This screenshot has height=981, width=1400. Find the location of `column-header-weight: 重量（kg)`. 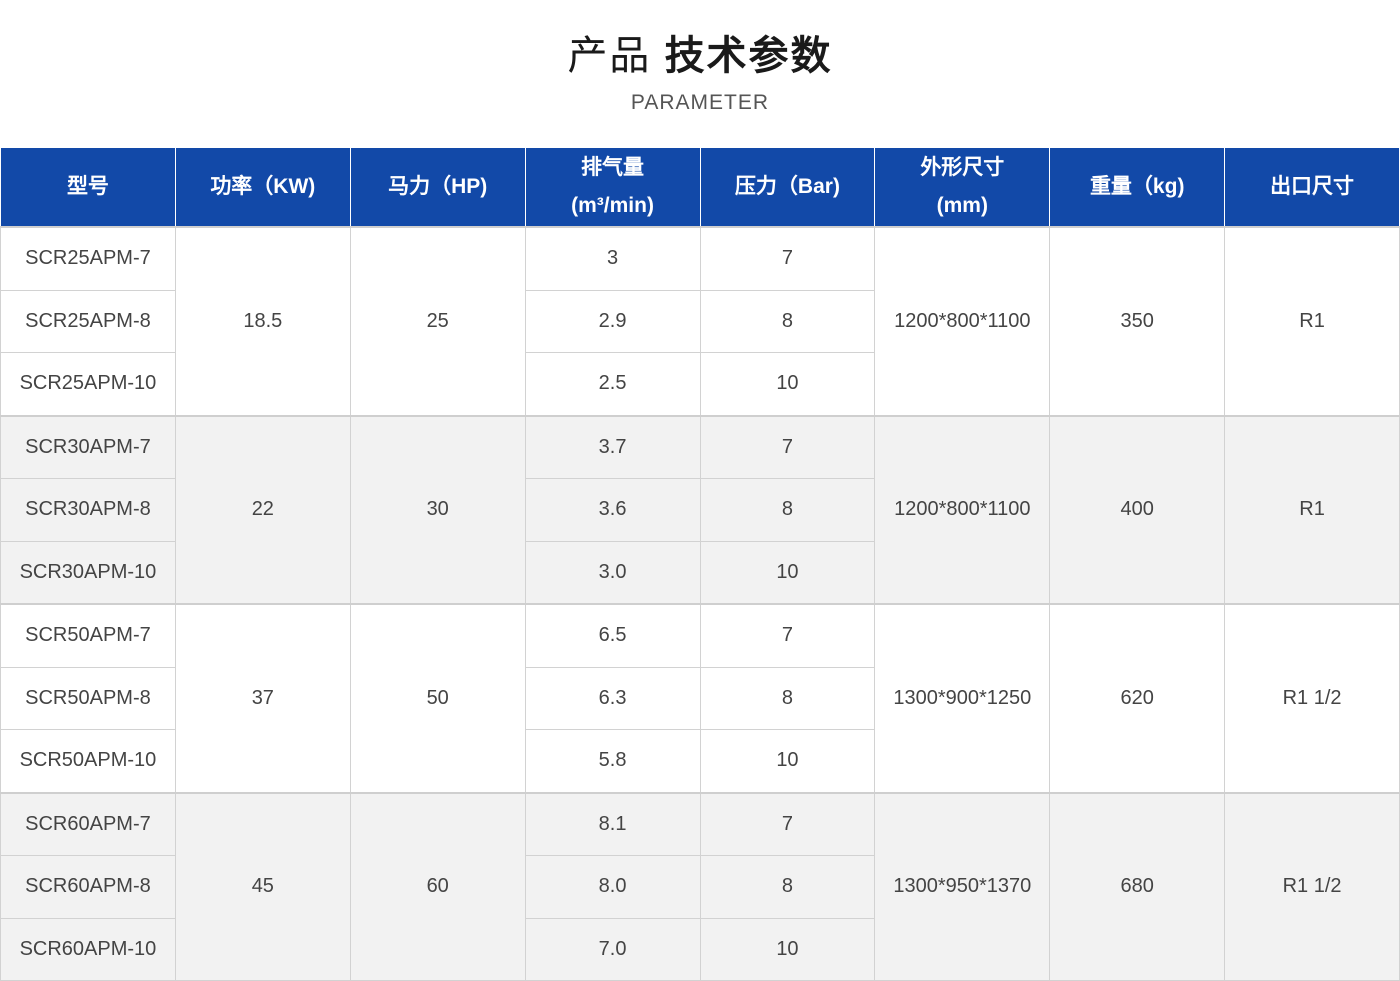

column-header-weight: 重量（kg) is located at coordinates (1137, 187).